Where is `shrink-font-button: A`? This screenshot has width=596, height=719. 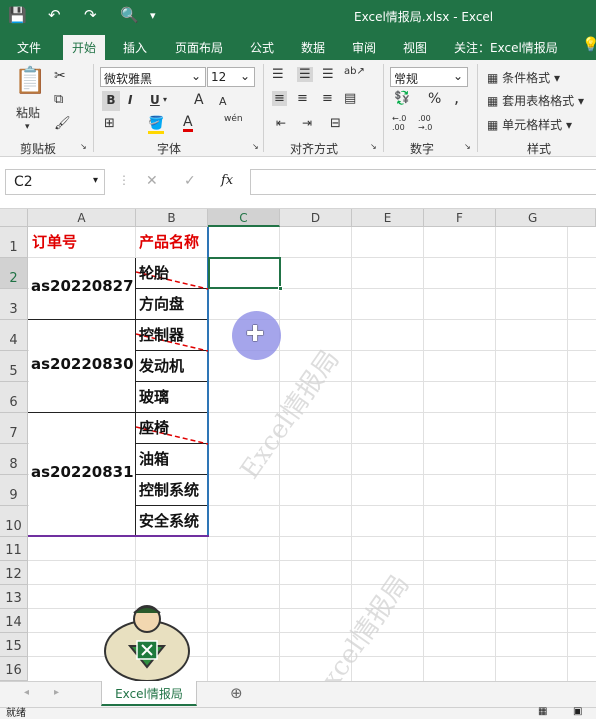
shrink-font-button: A is located at coordinates (223, 101).